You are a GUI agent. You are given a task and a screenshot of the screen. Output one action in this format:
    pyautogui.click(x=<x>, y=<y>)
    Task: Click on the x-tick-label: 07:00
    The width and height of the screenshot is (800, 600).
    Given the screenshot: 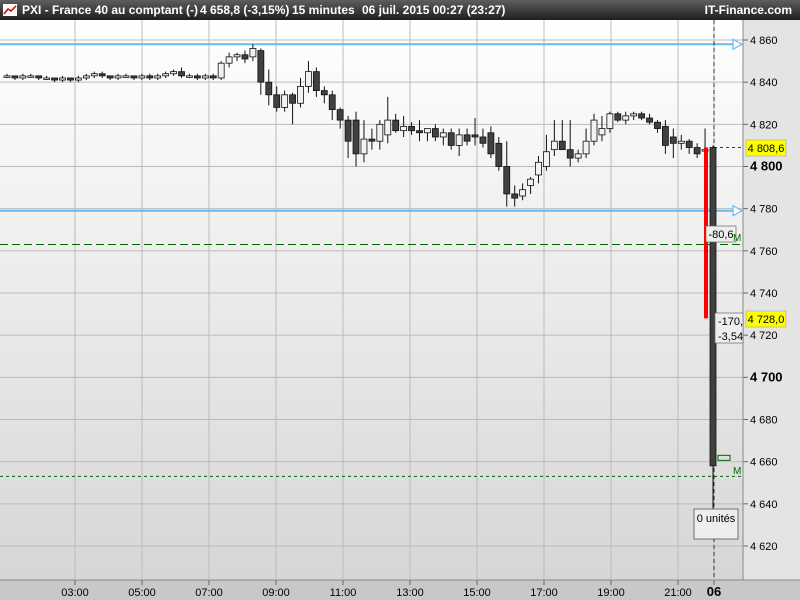 What is the action you would take?
    pyautogui.click(x=209, y=593)
    